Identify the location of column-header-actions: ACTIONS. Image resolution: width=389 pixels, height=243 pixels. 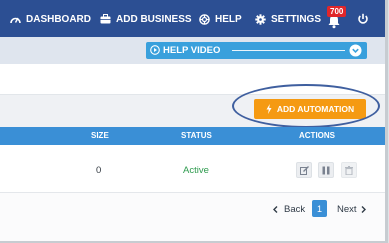
(317, 135).